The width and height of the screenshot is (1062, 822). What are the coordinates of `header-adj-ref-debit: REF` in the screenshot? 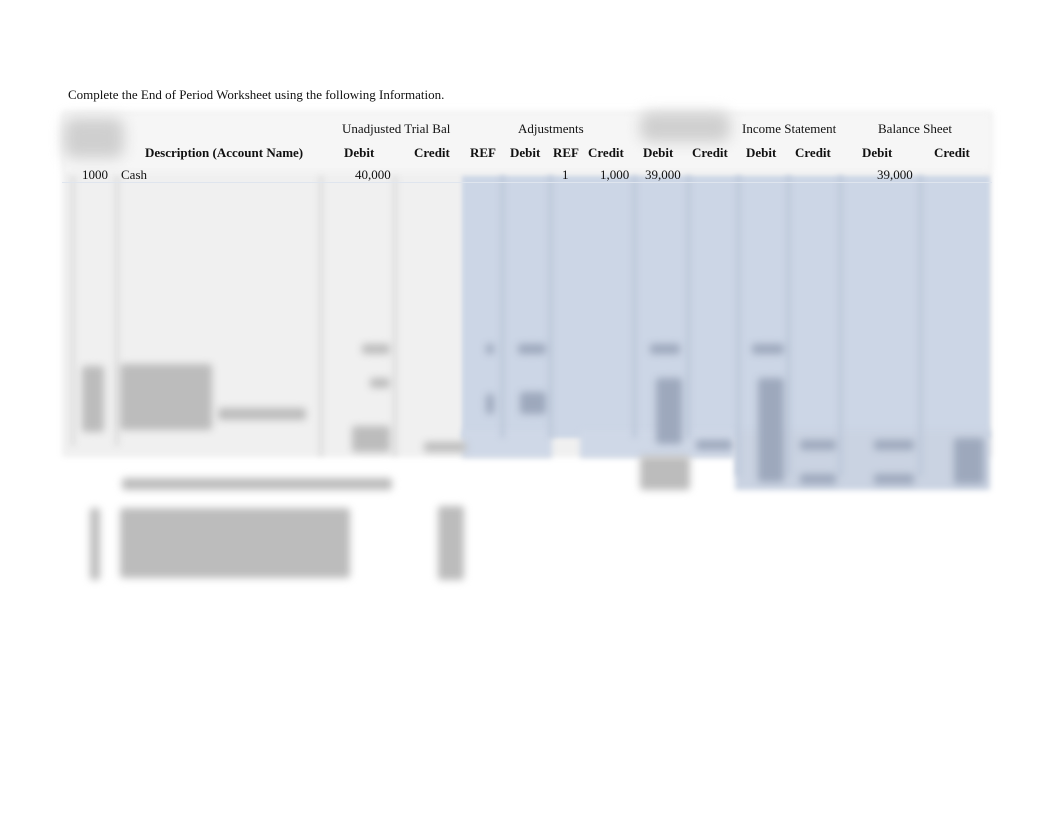 It's located at (483, 152).